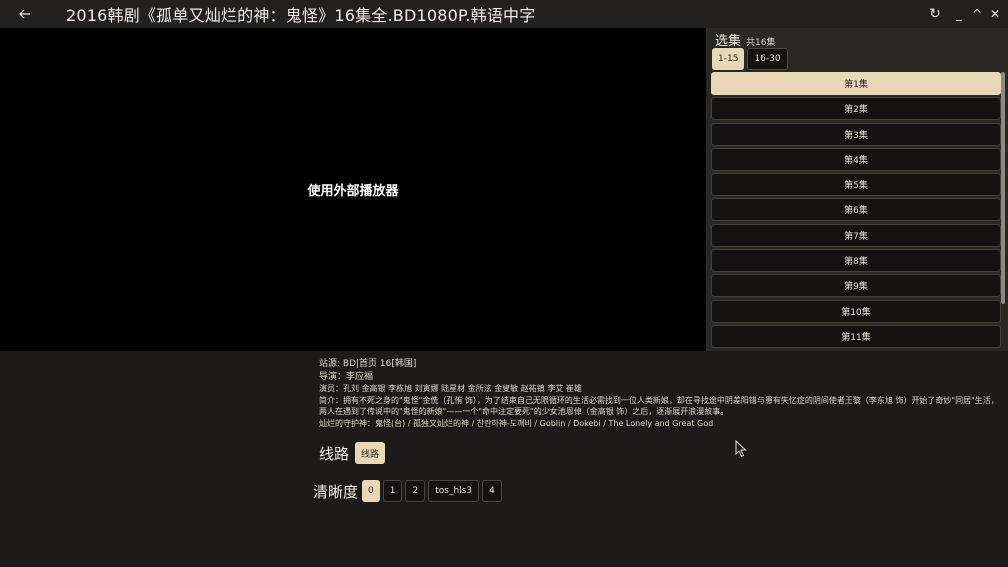 This screenshot has height=567, width=1008. Describe the element at coordinates (392, 491) in the screenshot. I see `quality-chip-1: 1` at that location.